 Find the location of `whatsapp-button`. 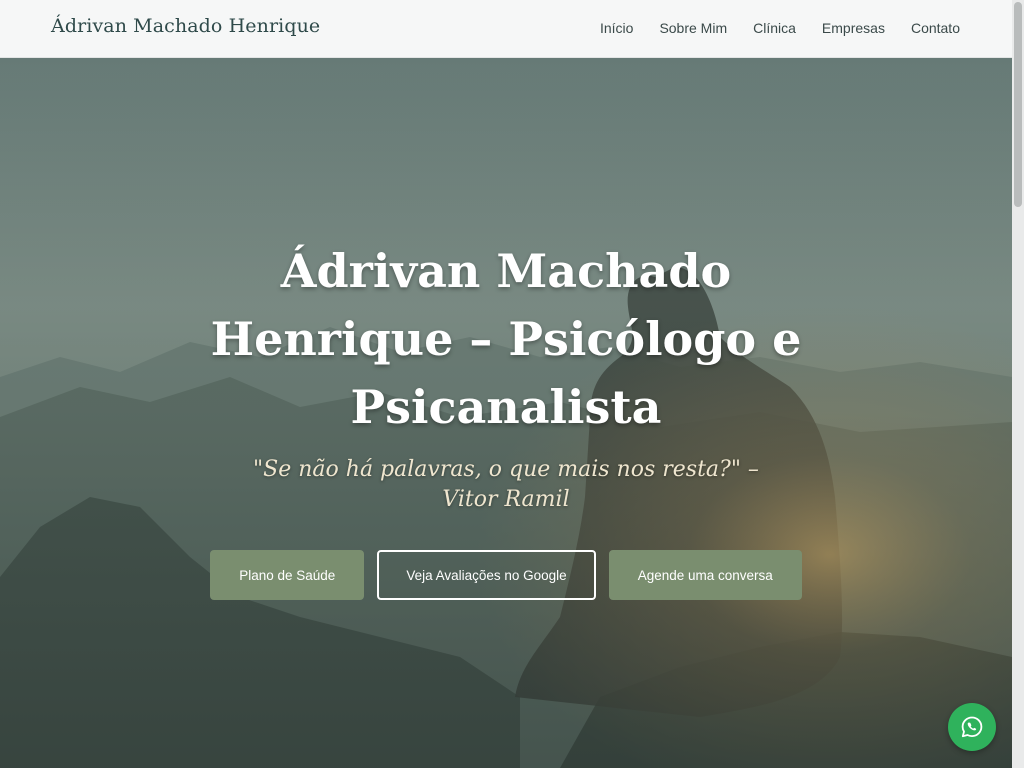

whatsapp-button is located at coordinates (972, 727).